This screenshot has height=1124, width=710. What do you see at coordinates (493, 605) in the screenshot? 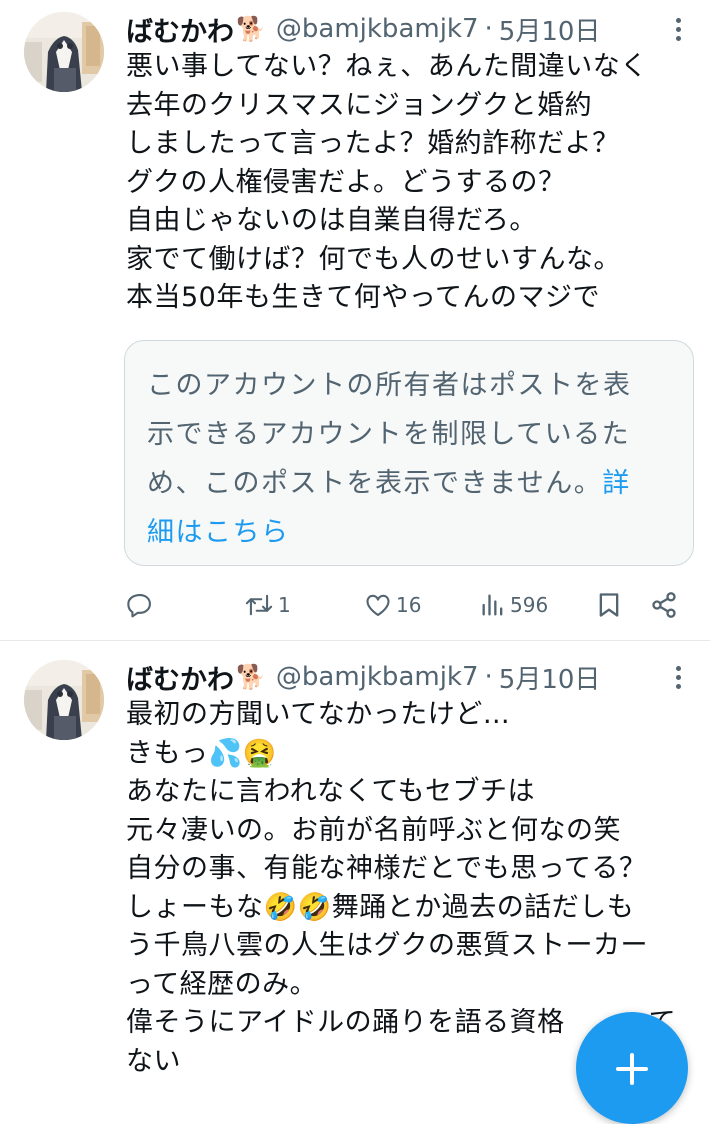
I see `views-icon` at bounding box center [493, 605].